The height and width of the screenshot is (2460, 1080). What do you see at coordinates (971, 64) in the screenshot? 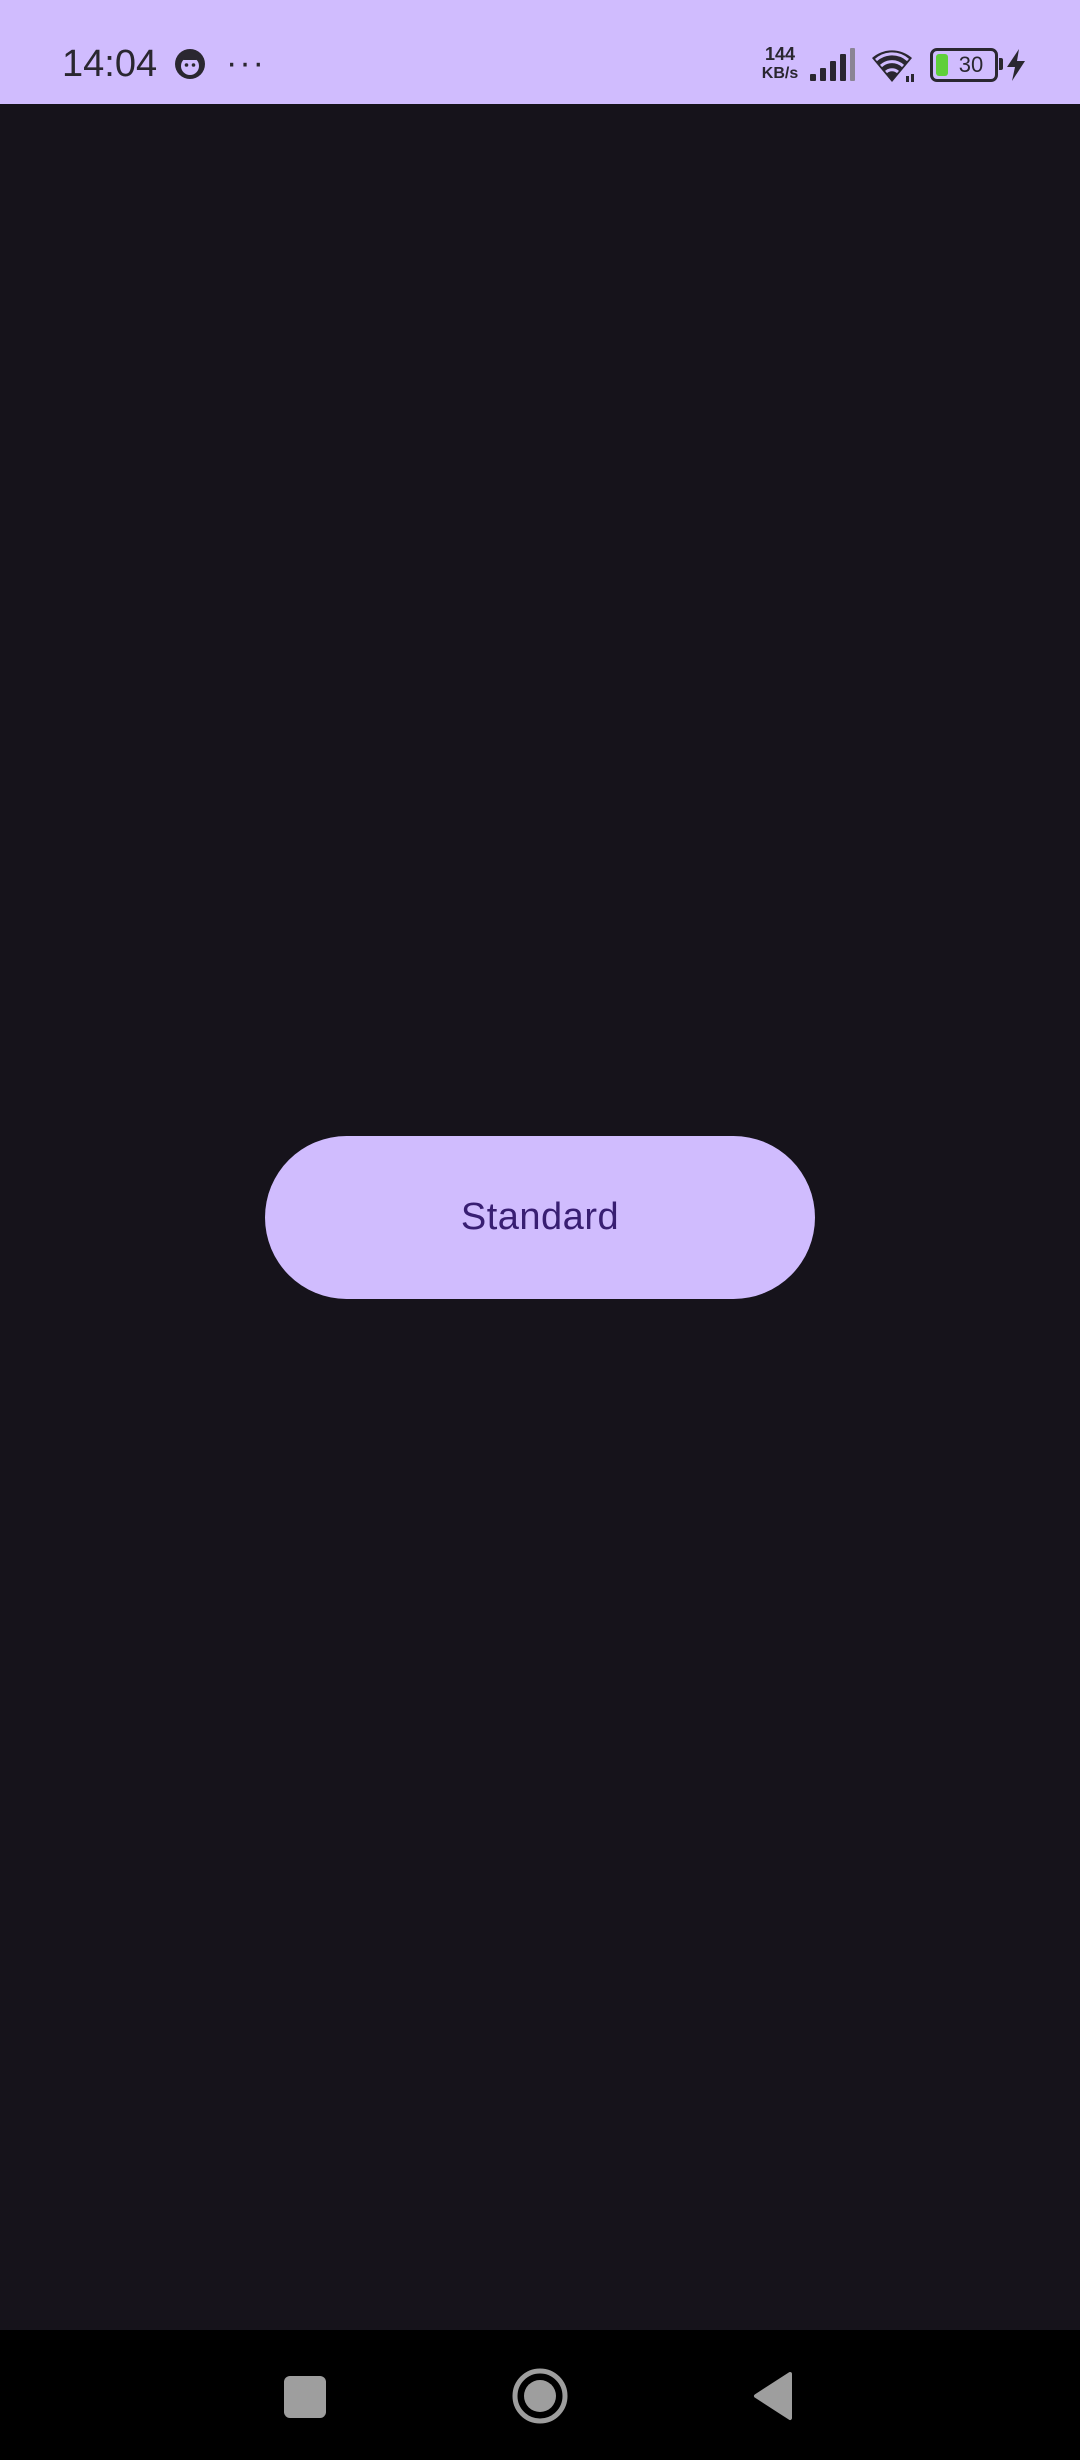
I see `battery-level: 30` at bounding box center [971, 64].